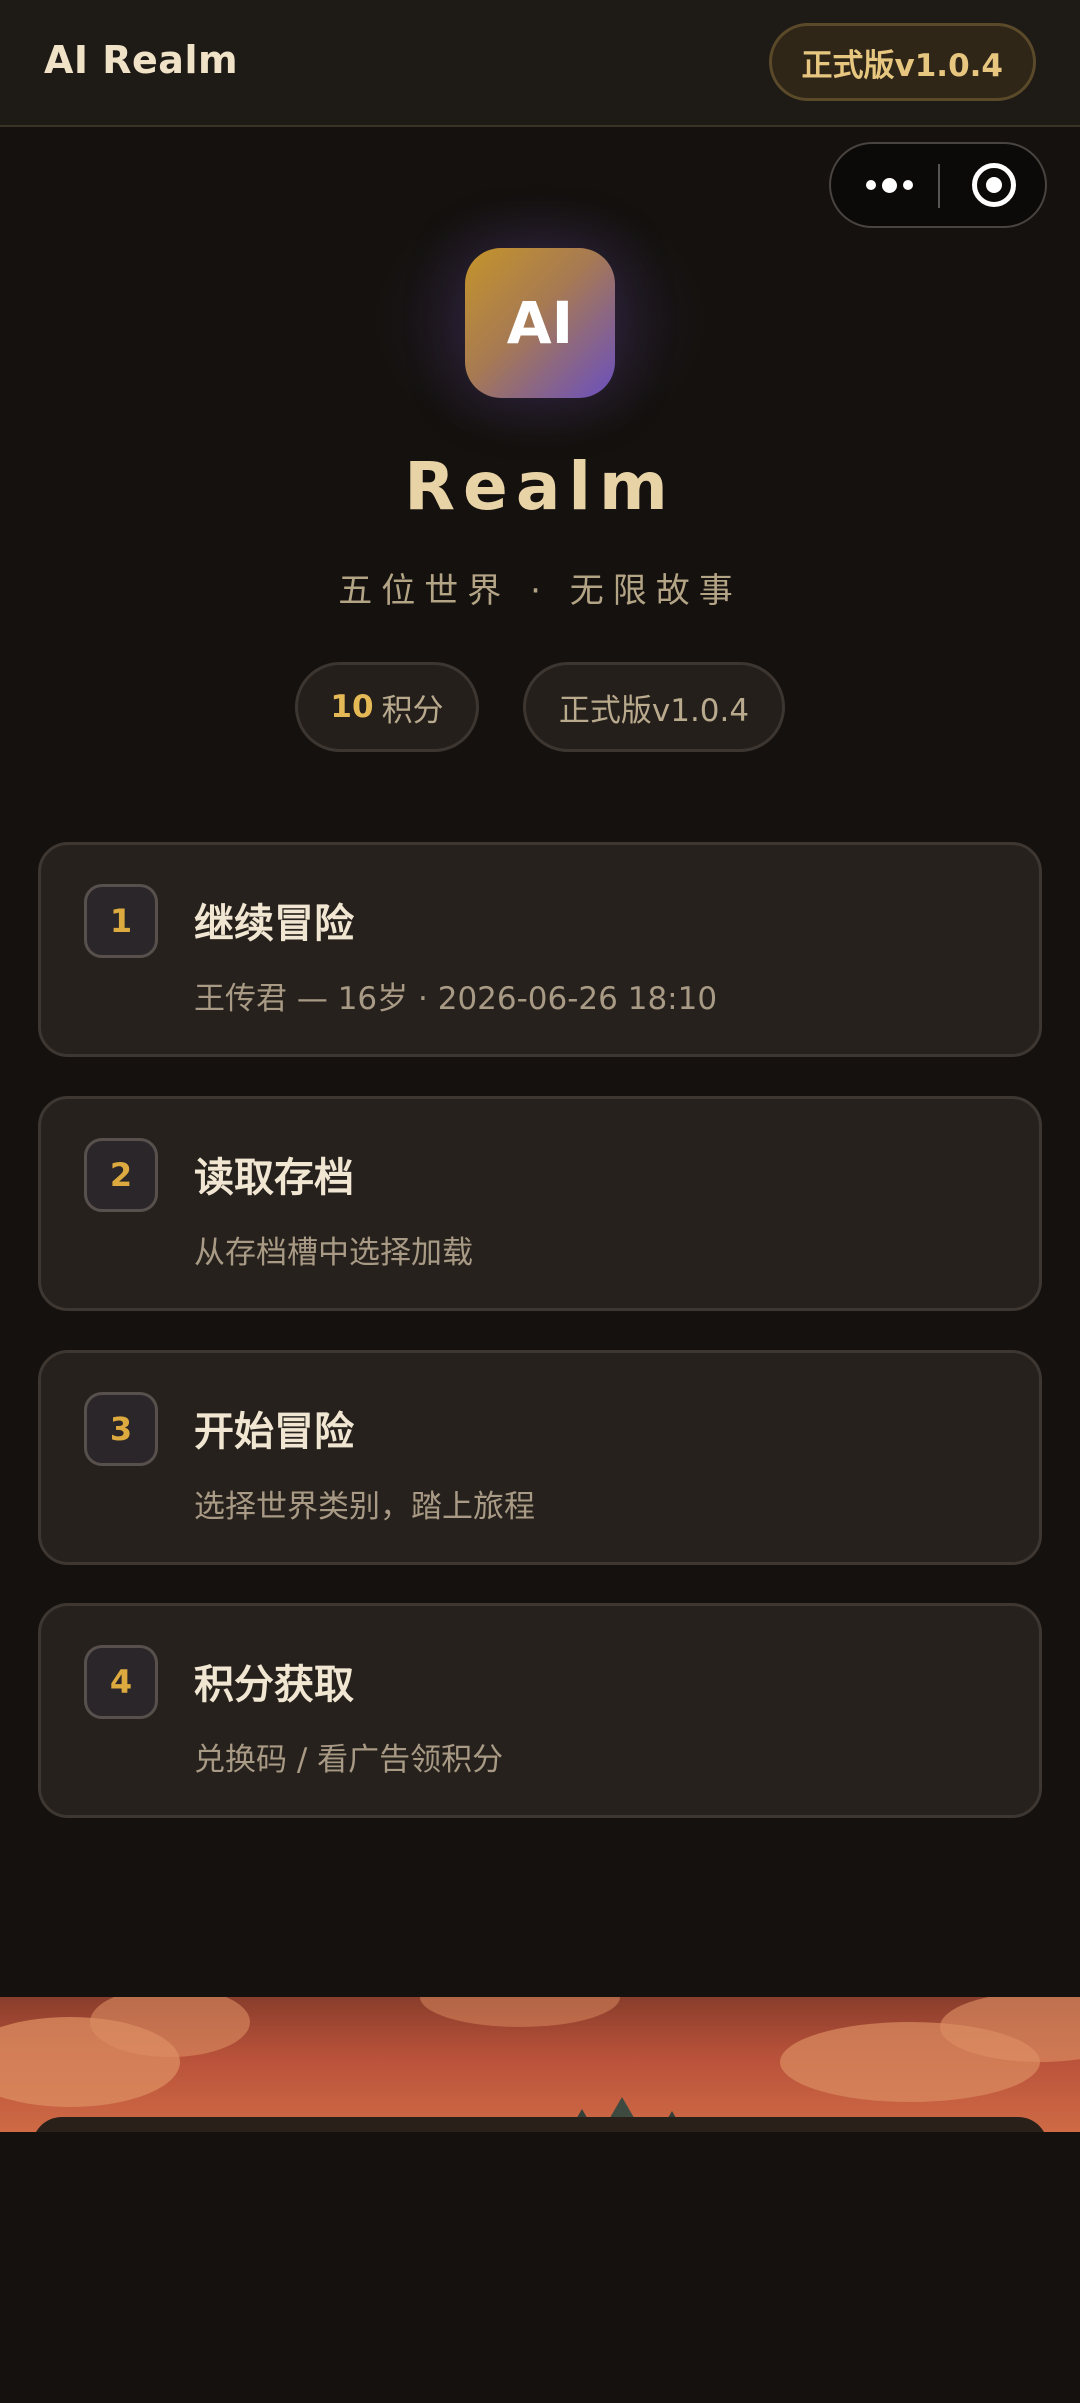  I want to click on target-circle-icon, so click(994, 185).